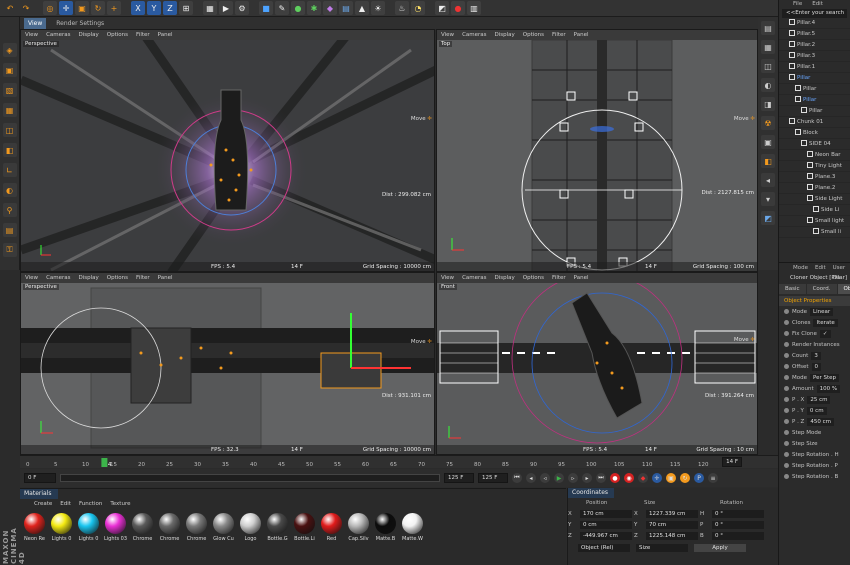 Image resolution: width=850 pixels, height=565 pixels. I want to click on menu-cameras: Cameras, so click(58, 35).